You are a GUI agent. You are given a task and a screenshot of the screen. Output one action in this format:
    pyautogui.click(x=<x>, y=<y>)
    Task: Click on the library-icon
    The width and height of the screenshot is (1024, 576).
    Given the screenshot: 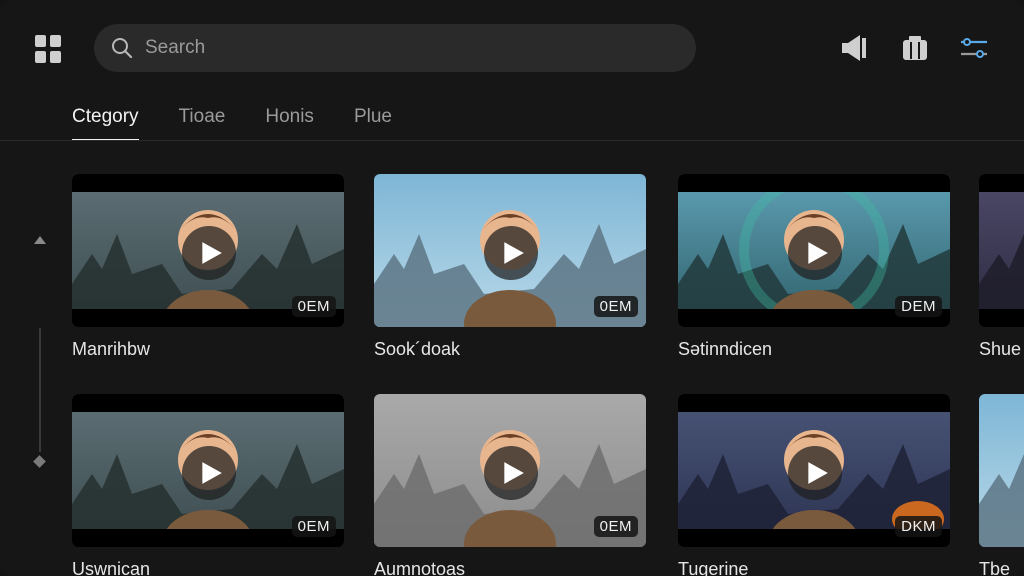 What is the action you would take?
    pyautogui.click(x=915, y=48)
    